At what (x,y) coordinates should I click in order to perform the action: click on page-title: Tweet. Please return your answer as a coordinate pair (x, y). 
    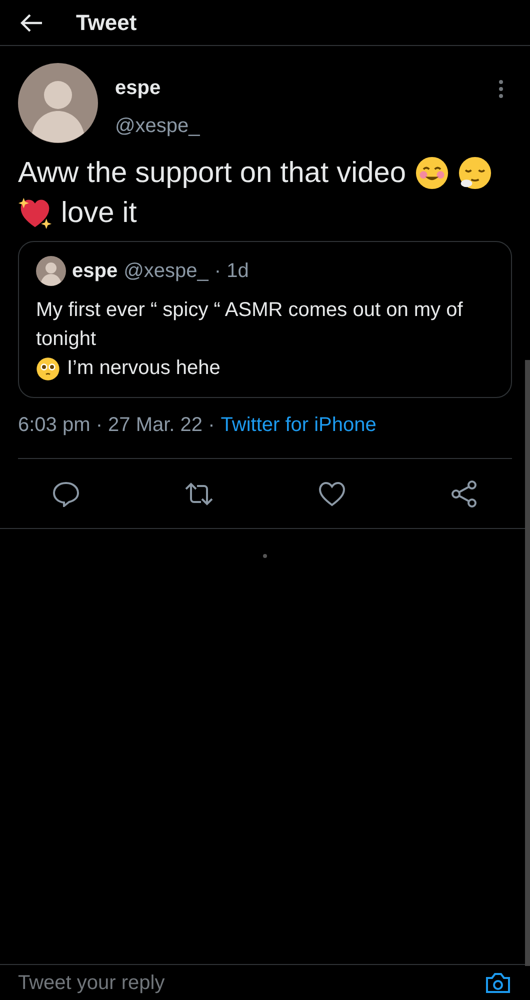
    Looking at the image, I should click on (106, 23).